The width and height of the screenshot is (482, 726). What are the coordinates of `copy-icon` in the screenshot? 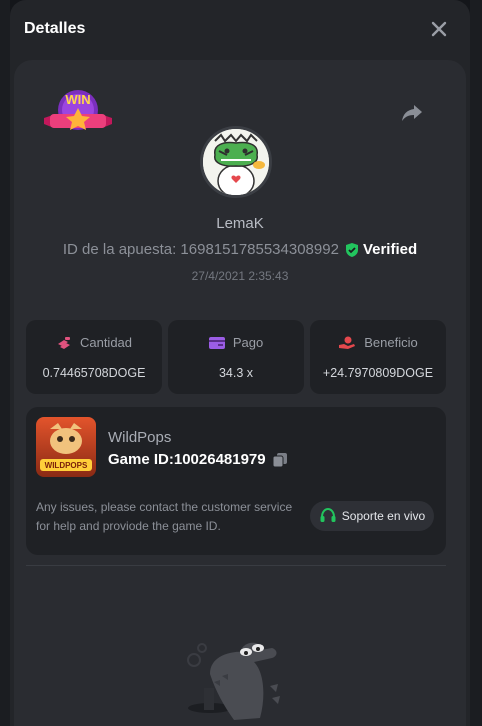 It's located at (280, 460).